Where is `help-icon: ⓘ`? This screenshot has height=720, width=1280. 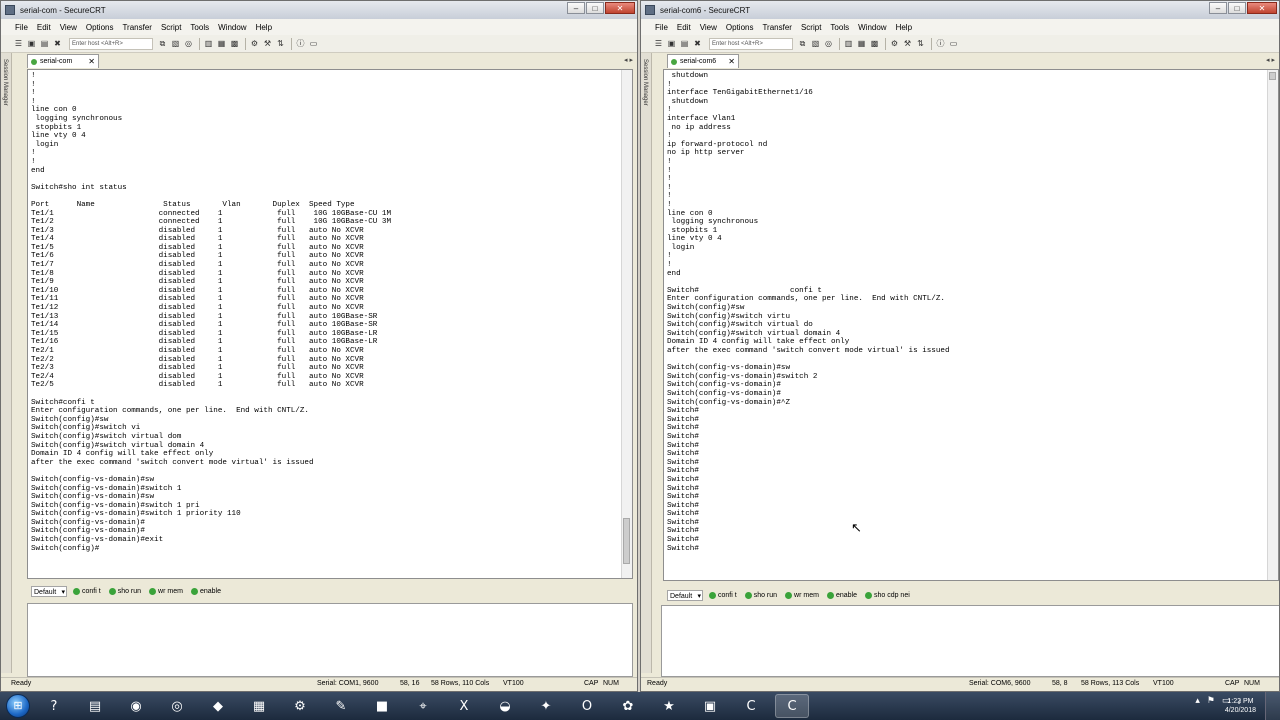
help-icon: ⓘ is located at coordinates (300, 43).